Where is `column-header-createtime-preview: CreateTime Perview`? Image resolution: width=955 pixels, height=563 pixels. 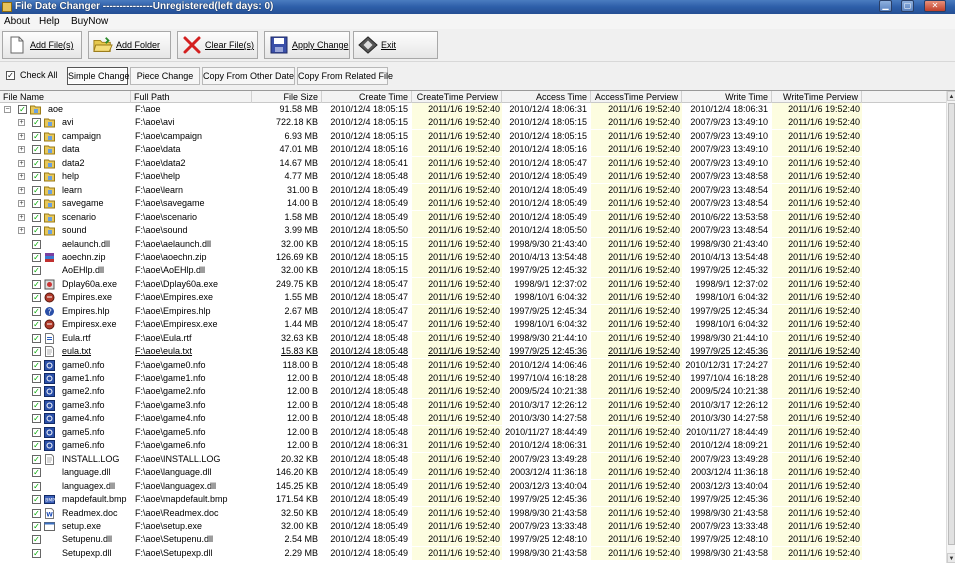 column-header-createtime-preview: CreateTime Perview is located at coordinates (457, 97).